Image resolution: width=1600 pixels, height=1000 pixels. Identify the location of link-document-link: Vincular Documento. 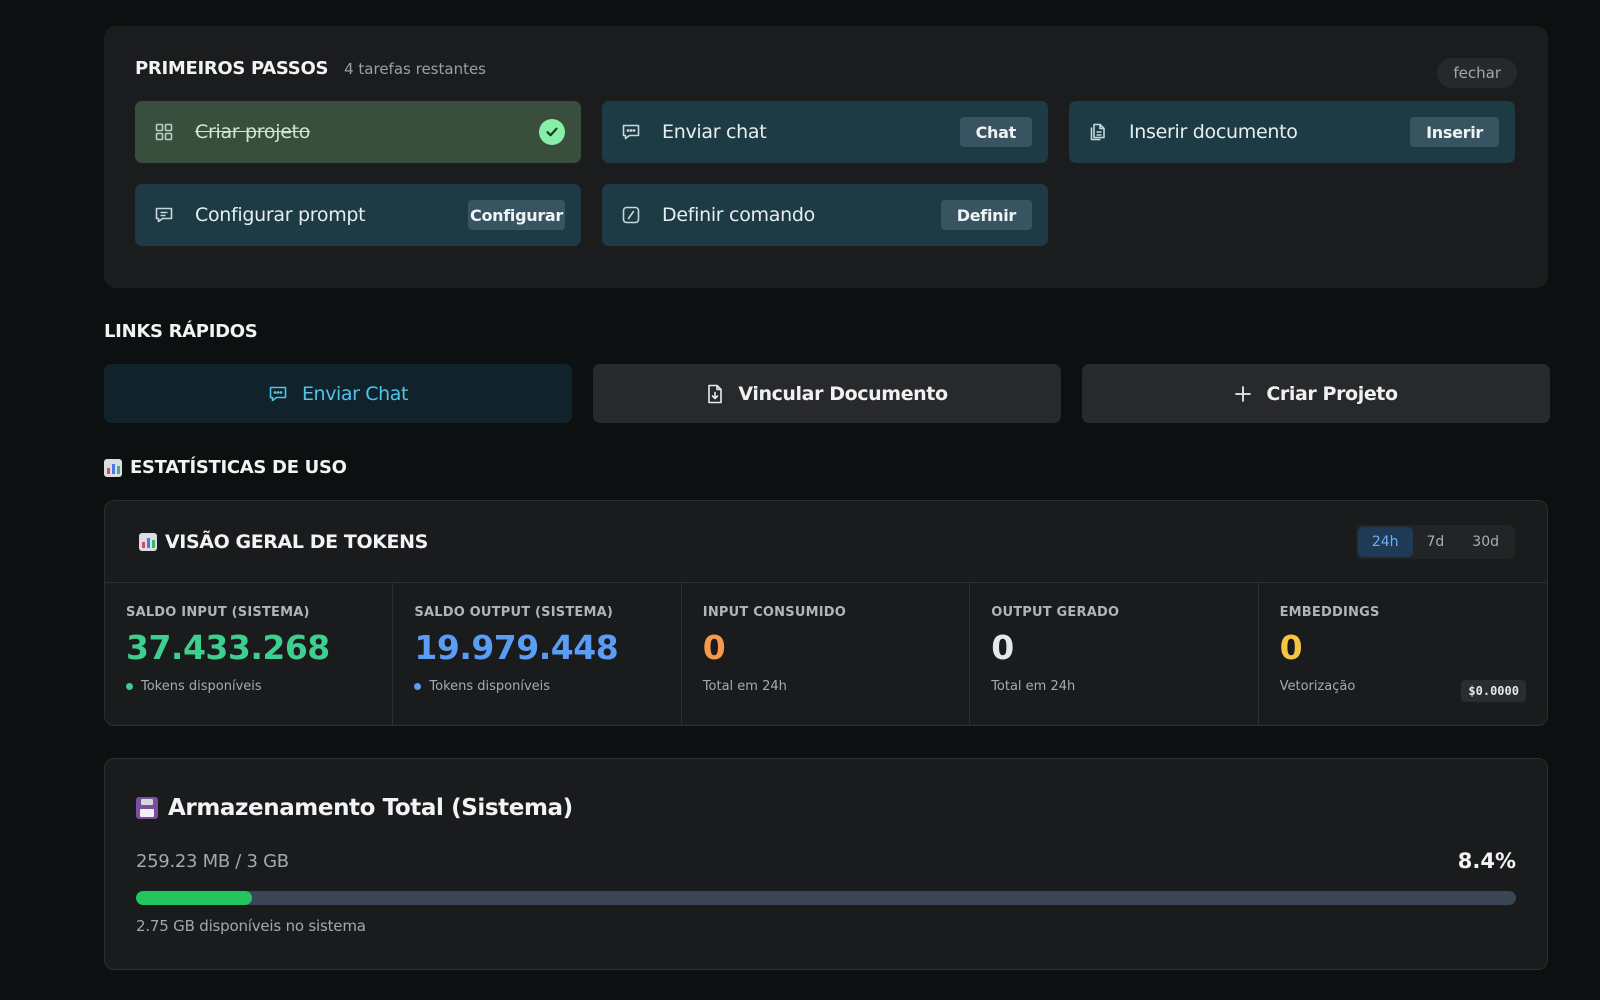
(827, 393).